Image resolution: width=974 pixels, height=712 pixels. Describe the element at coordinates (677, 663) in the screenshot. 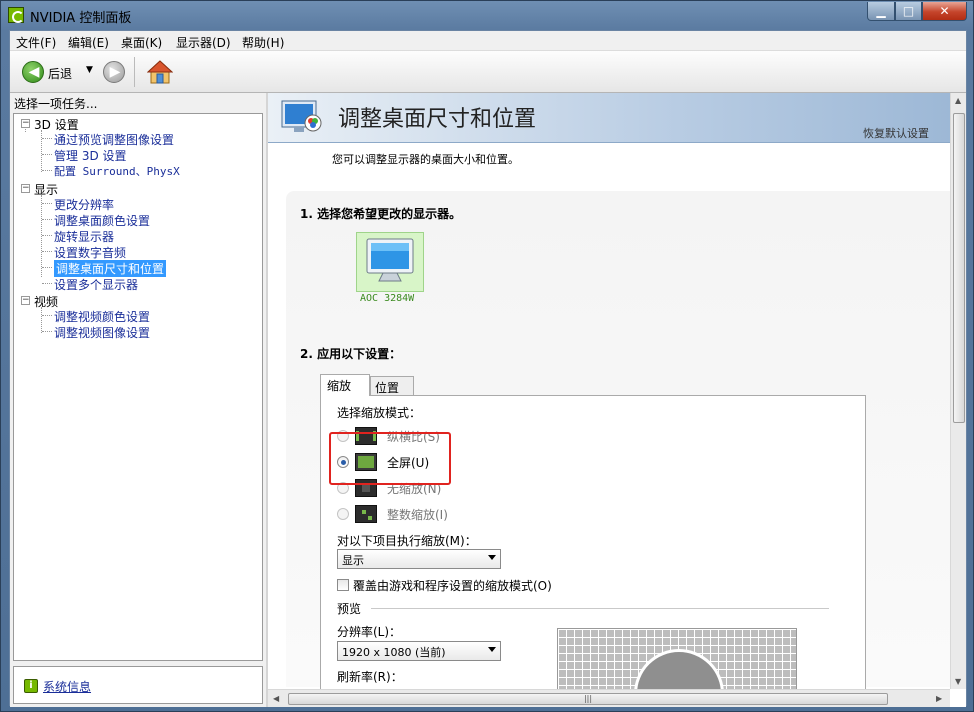

I see `scaling-preview` at that location.